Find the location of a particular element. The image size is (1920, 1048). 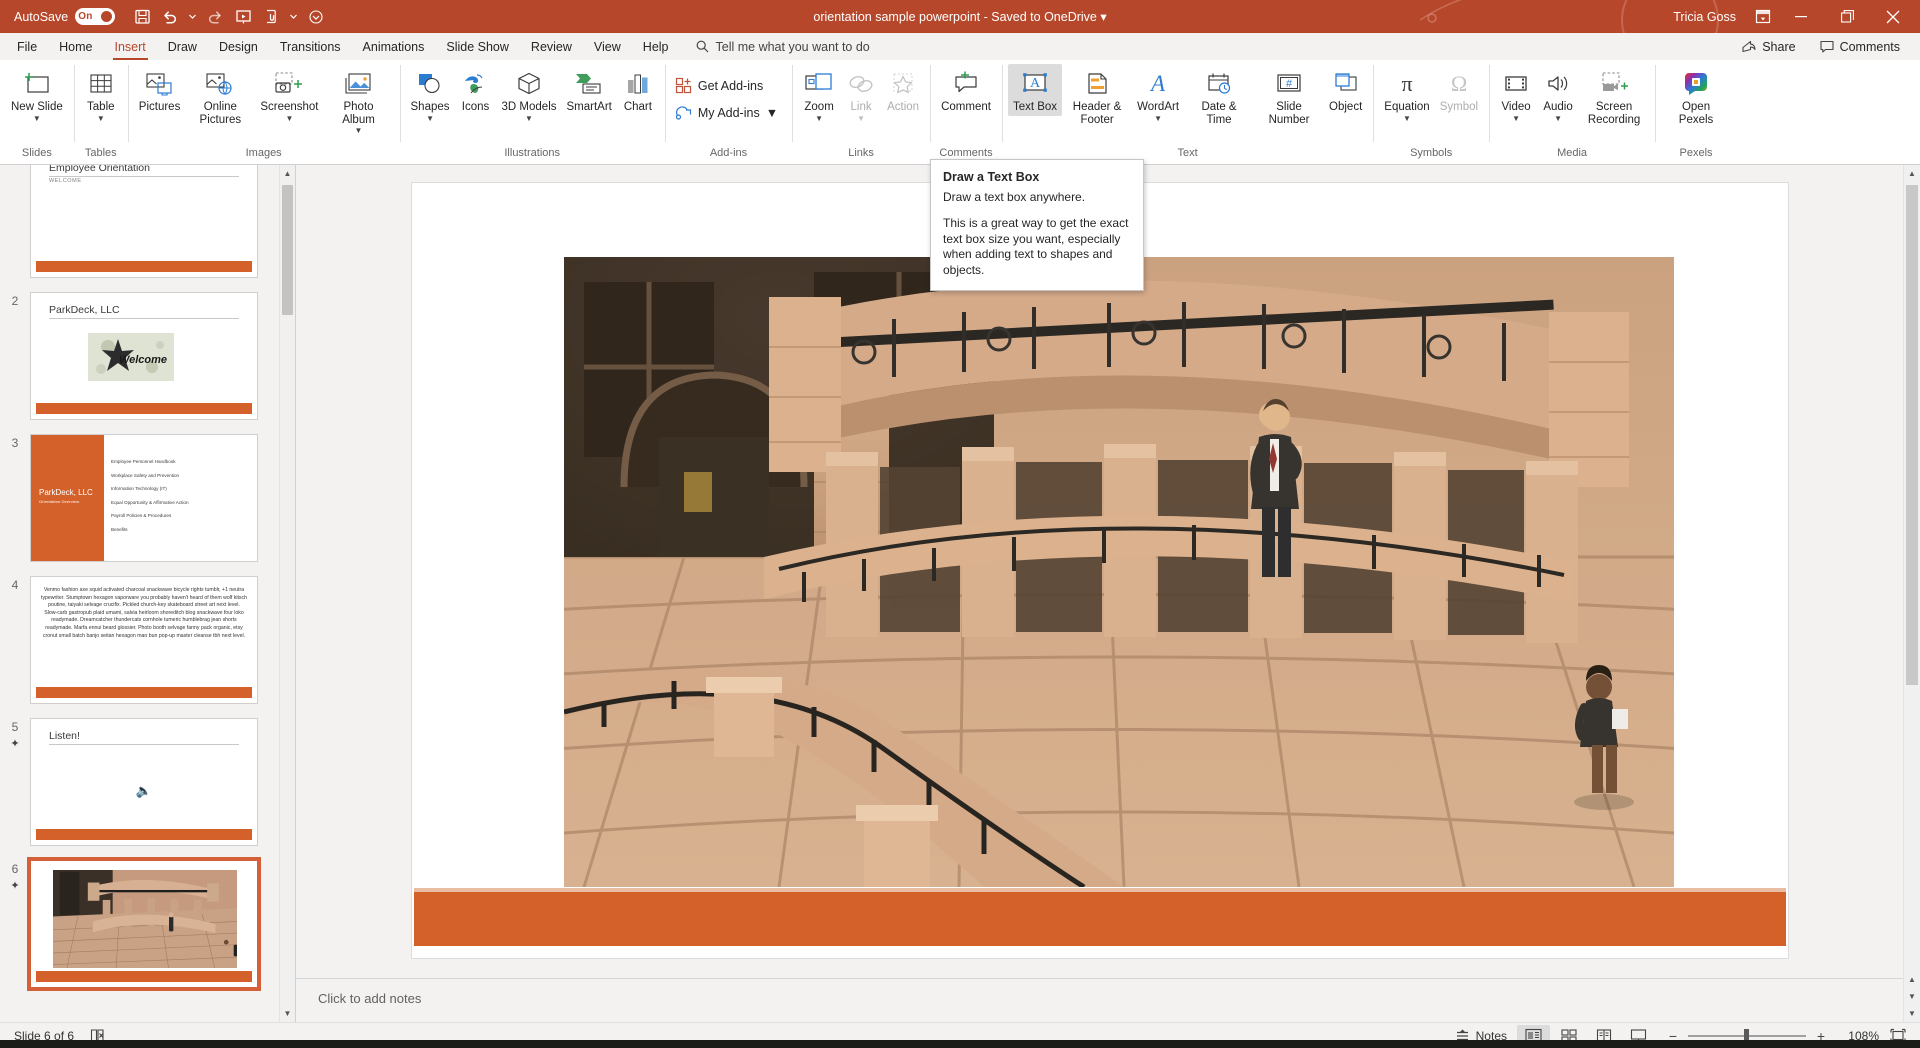

ribbon-display-options-icon is located at coordinates (1763, 17).